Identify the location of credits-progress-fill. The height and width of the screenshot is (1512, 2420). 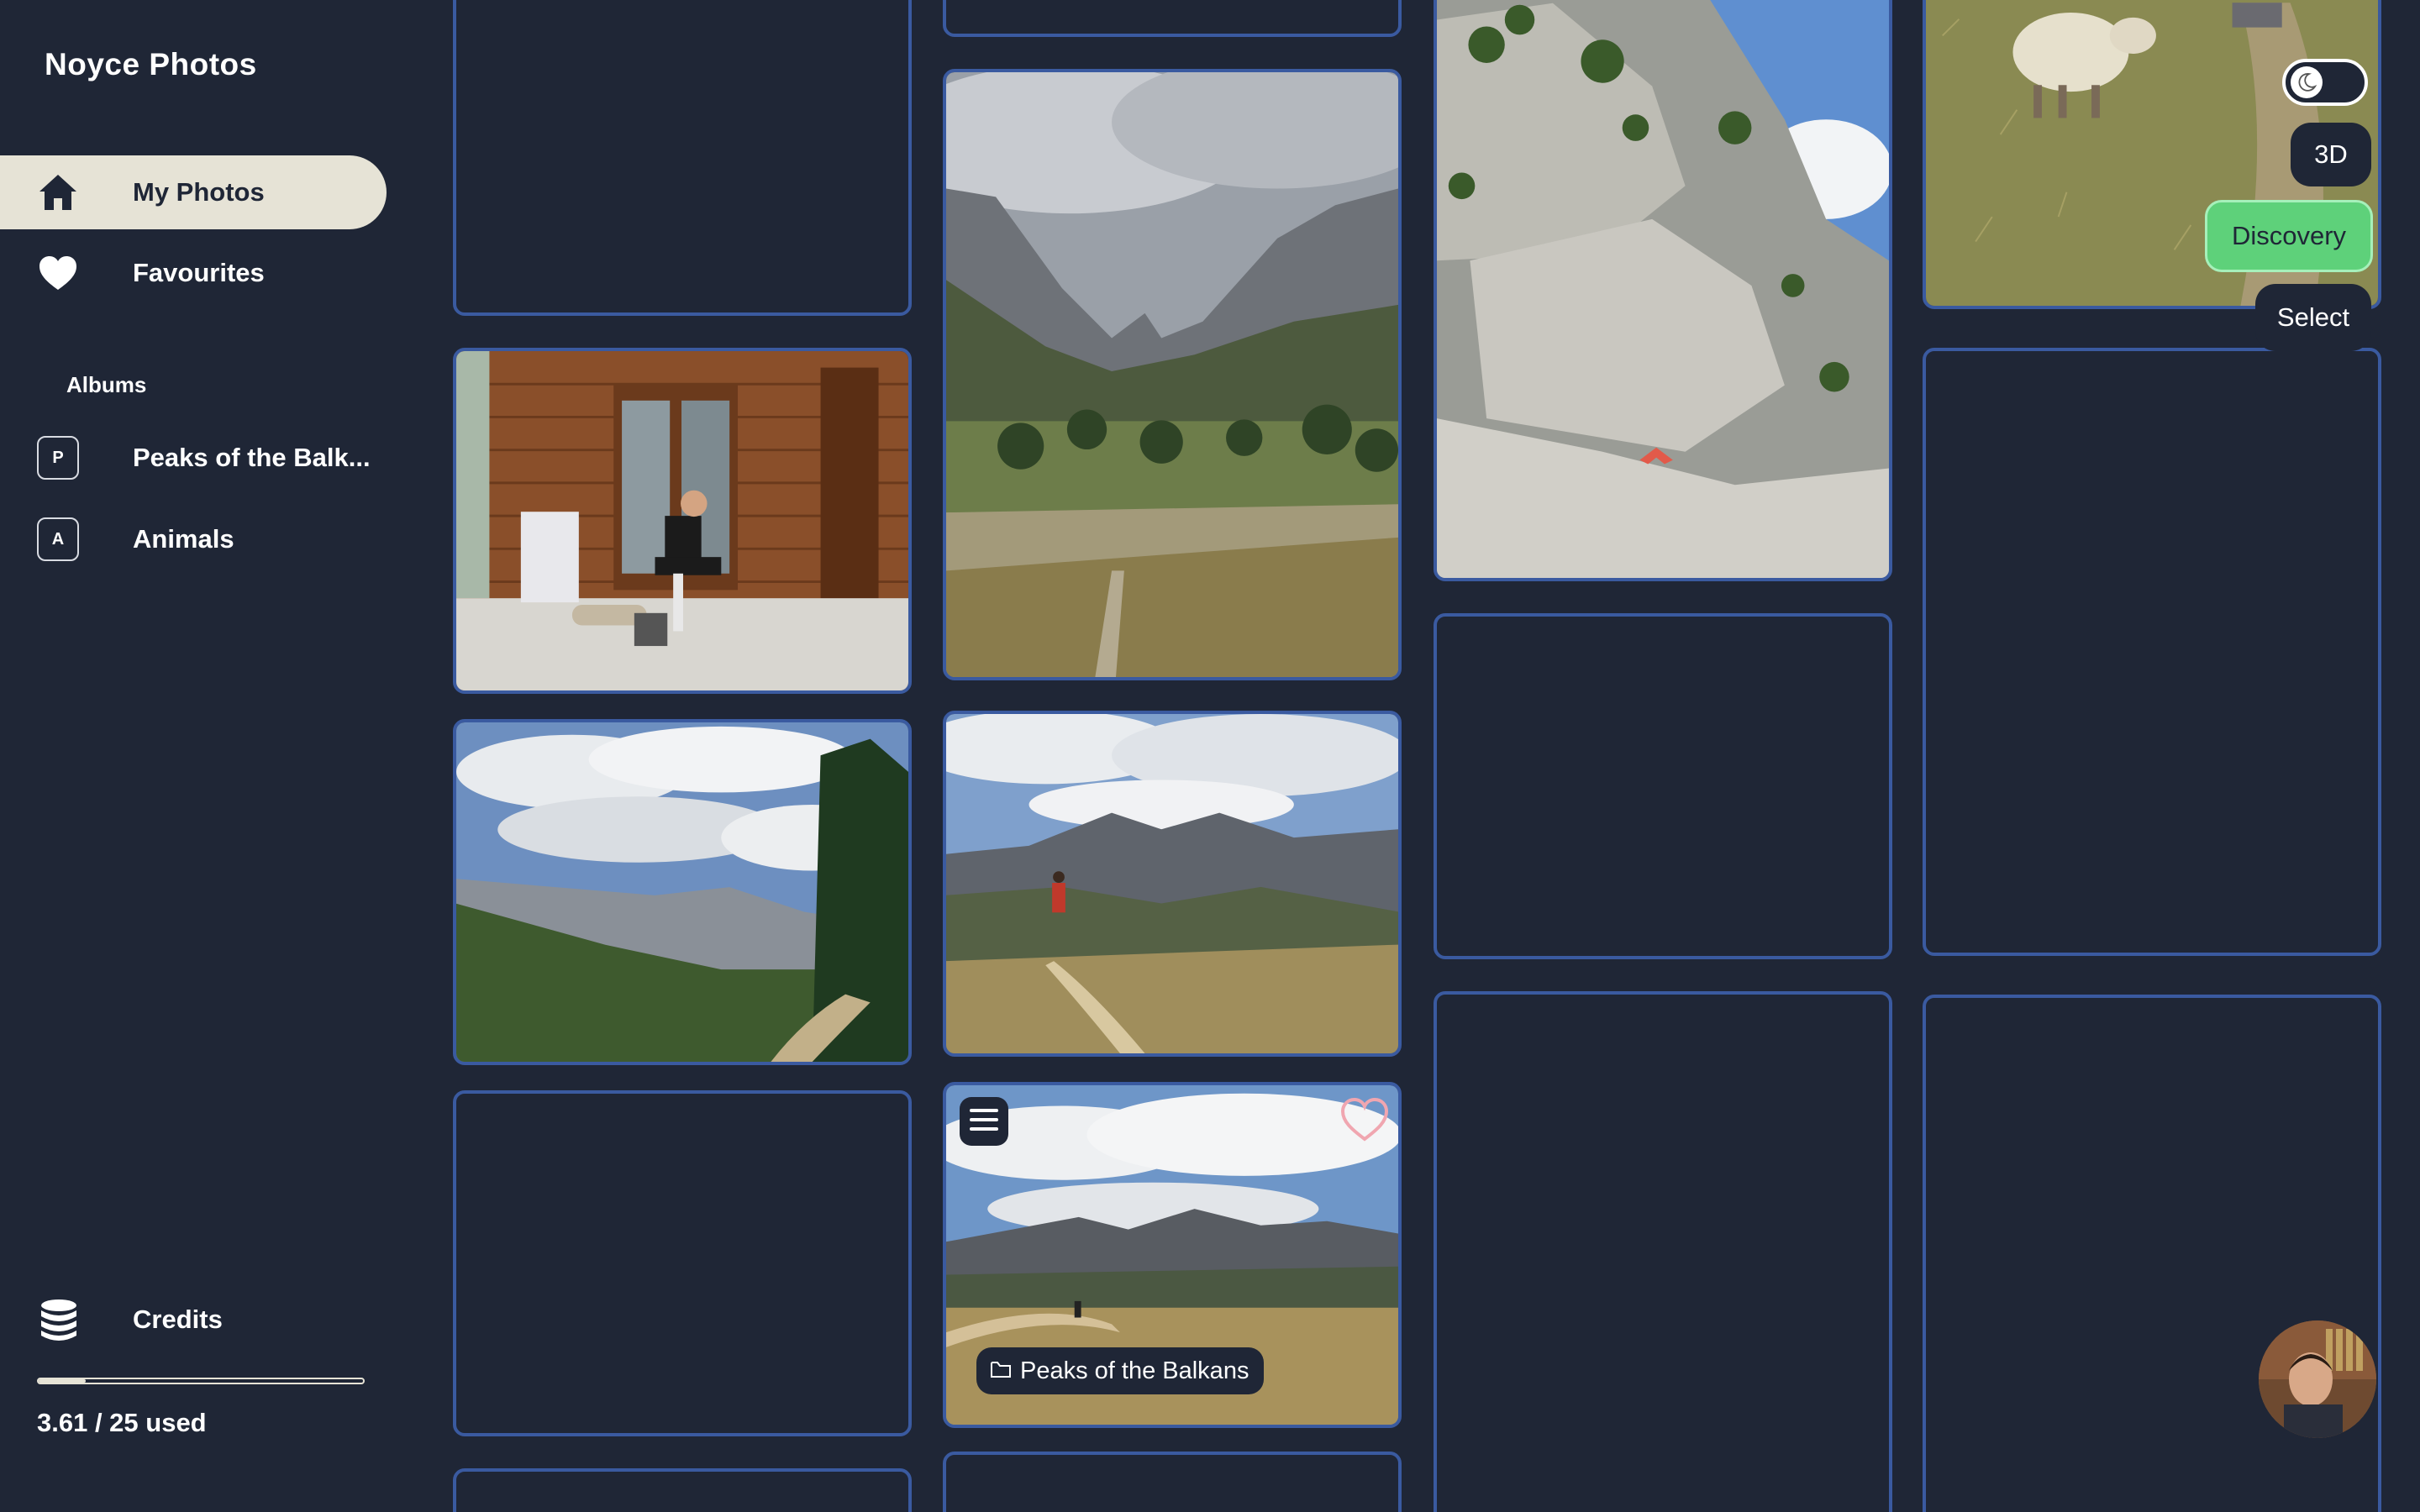
(62, 1381).